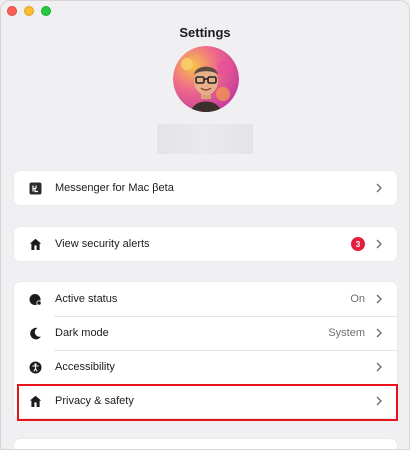 Image resolution: width=410 pixels, height=450 pixels. I want to click on profile-name-redacted, so click(205, 139).